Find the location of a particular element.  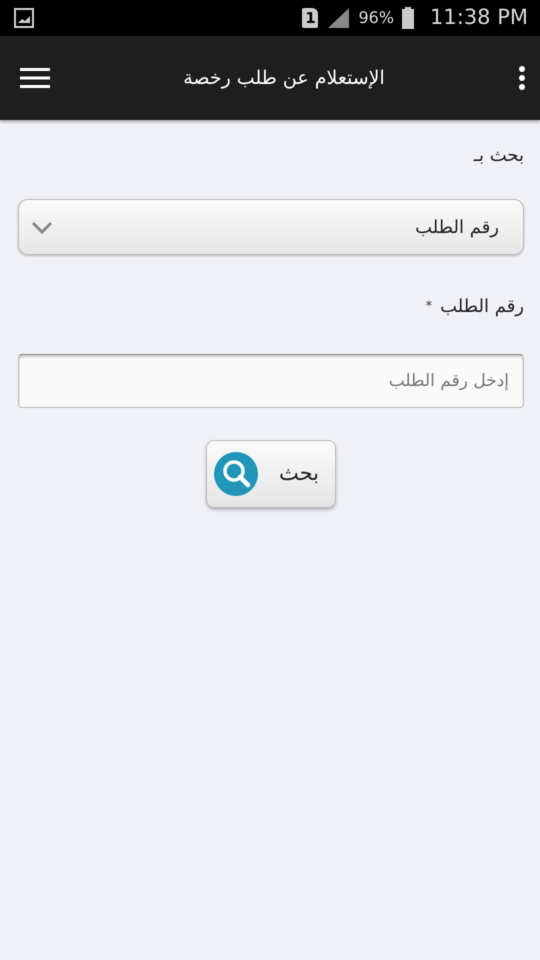

gallery-icon is located at coordinates (24, 18).